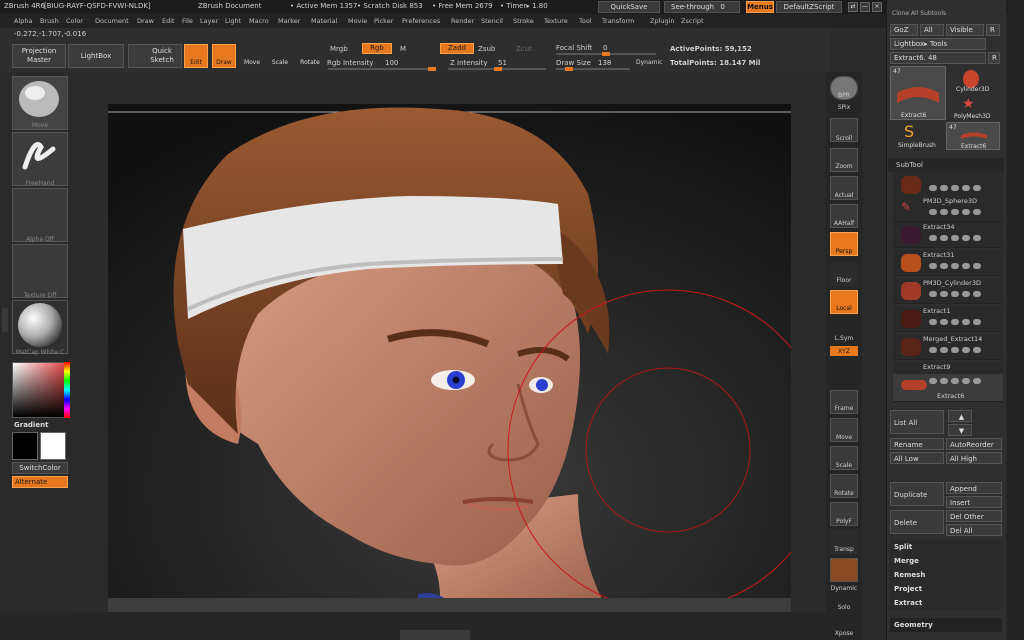  Describe the element at coordinates (662, 21) in the screenshot. I see `menu-zplugin: Zplugin` at that location.